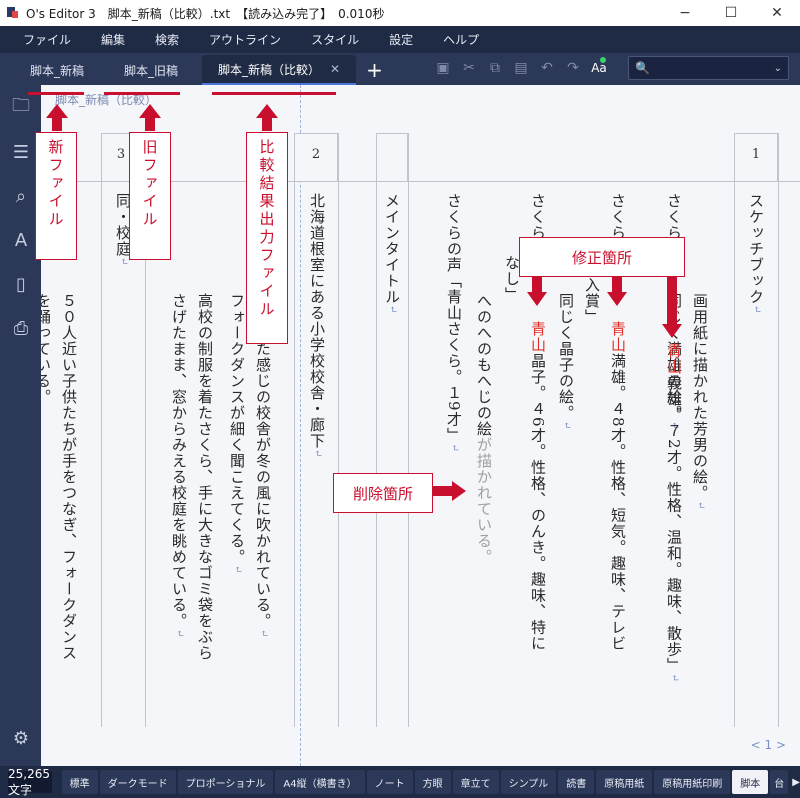 The width and height of the screenshot is (800, 798). What do you see at coordinates (374, 70) in the screenshot?
I see `add-tab-button: +` at bounding box center [374, 70].